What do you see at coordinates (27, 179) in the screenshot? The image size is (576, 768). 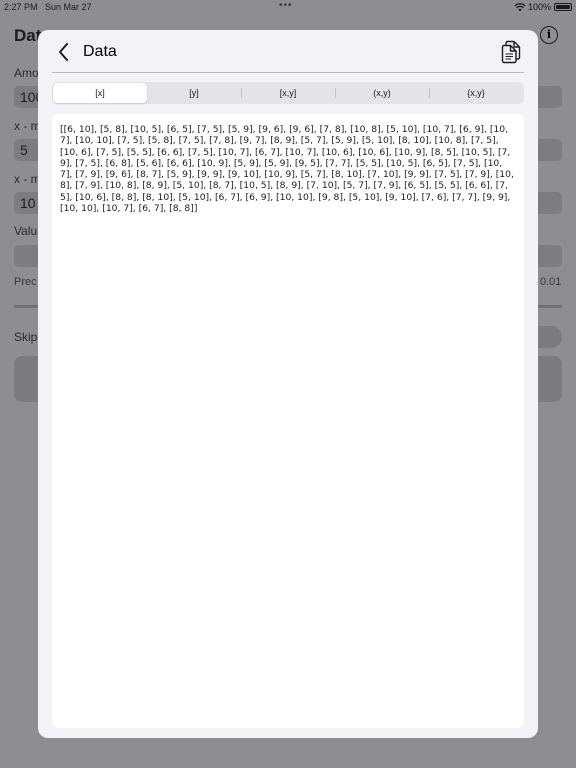 I see `x-max-label: x - m` at bounding box center [27, 179].